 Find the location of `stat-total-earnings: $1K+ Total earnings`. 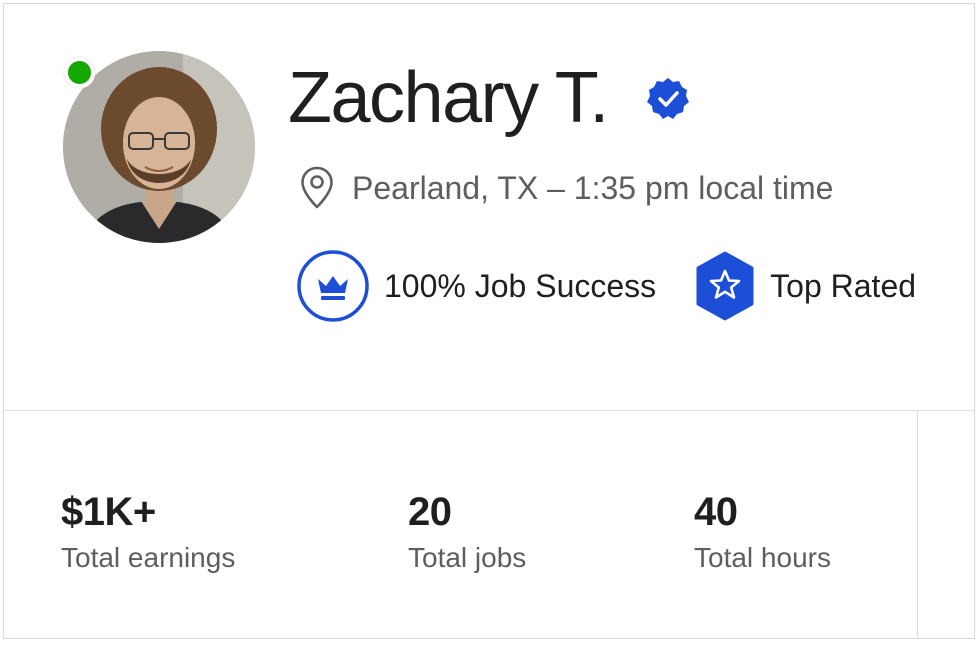

stat-total-earnings: $1K+ Total earnings is located at coordinates (148, 531).